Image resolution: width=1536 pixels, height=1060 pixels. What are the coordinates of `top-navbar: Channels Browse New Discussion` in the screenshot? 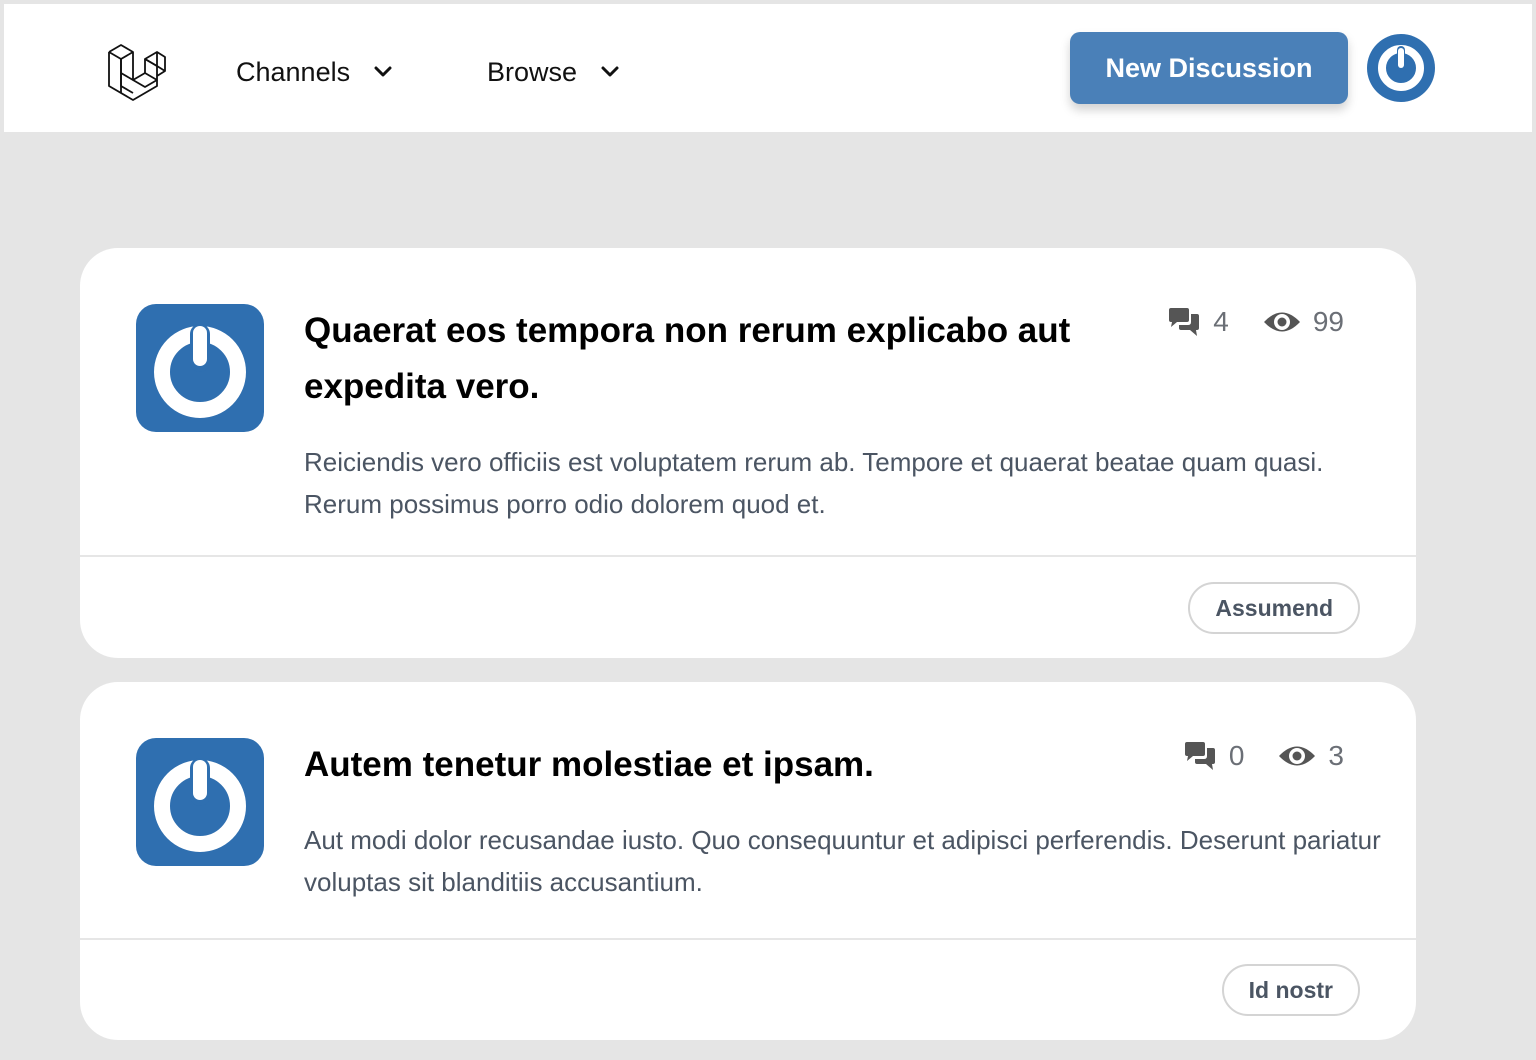 It's located at (768, 68).